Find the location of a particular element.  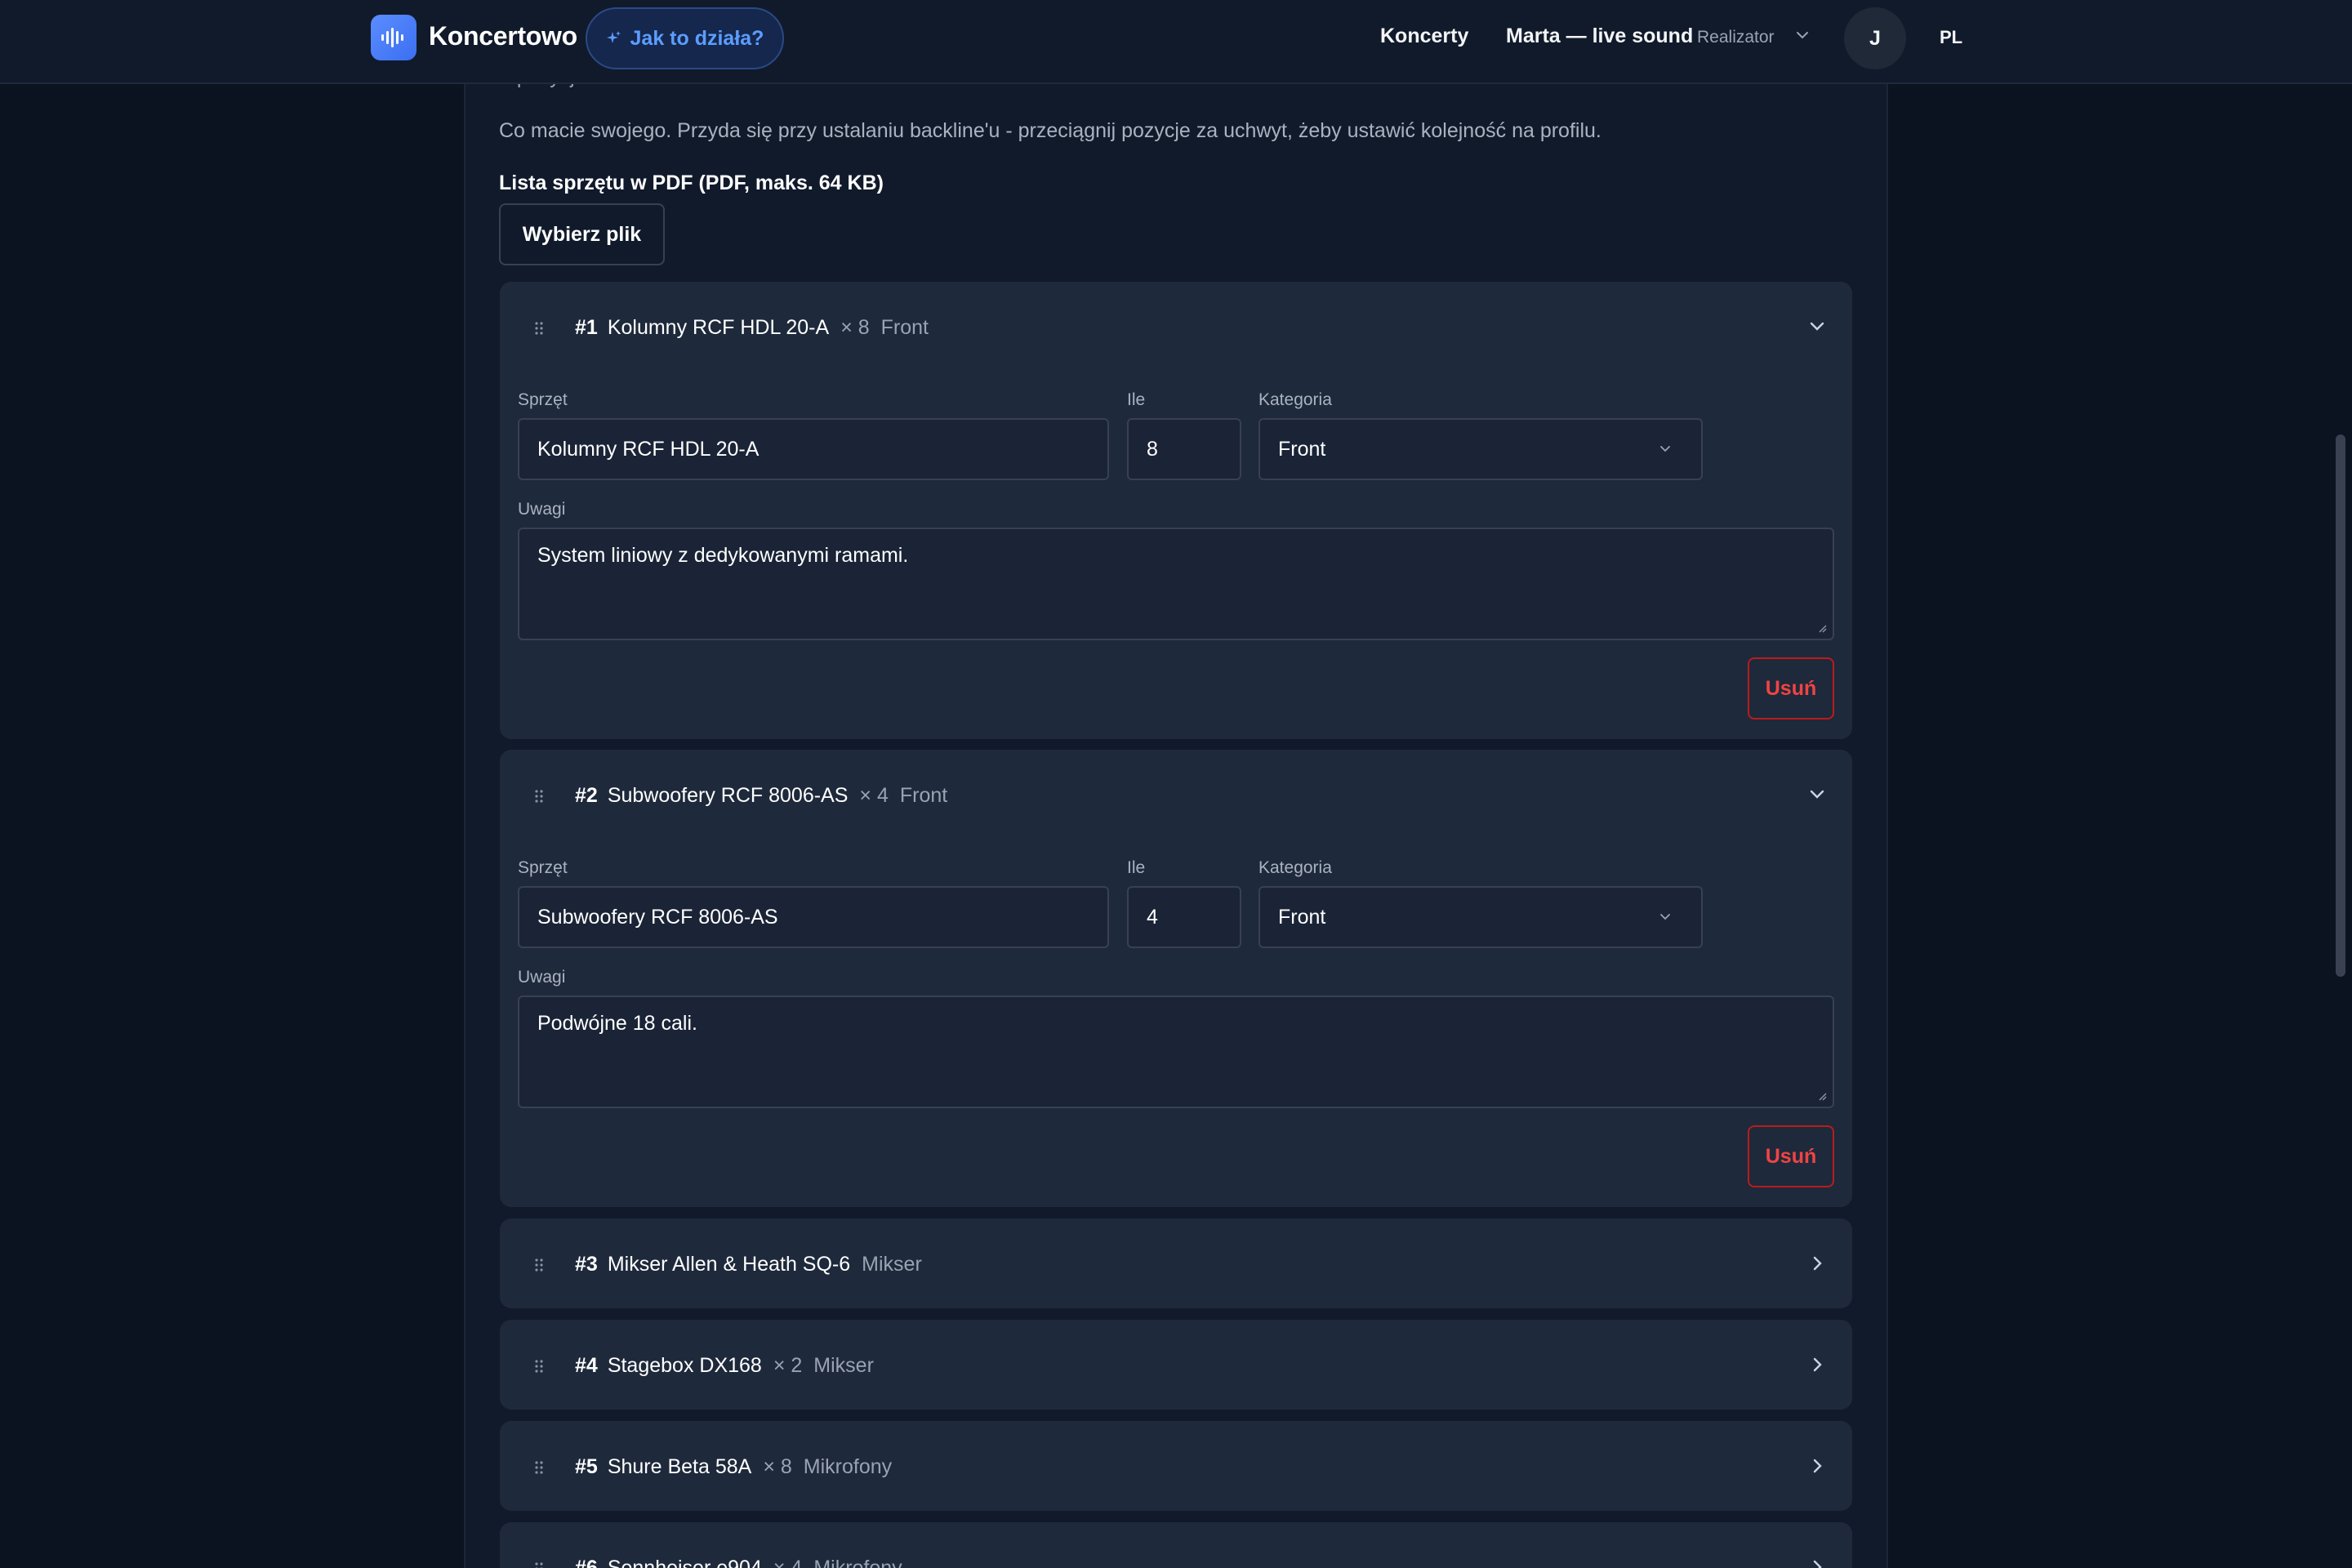

equipment-name-input: Subwoofery RCF 8006-AS is located at coordinates (813, 917).